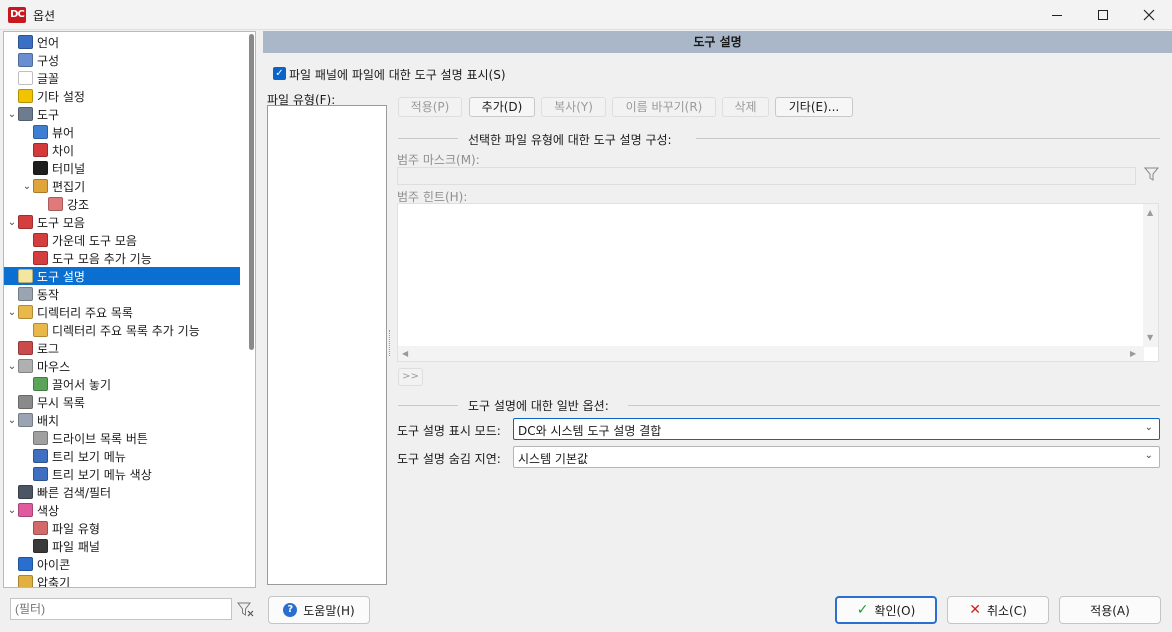  I want to click on delay-select: 시스템 기본값 ⌄, so click(836, 457).